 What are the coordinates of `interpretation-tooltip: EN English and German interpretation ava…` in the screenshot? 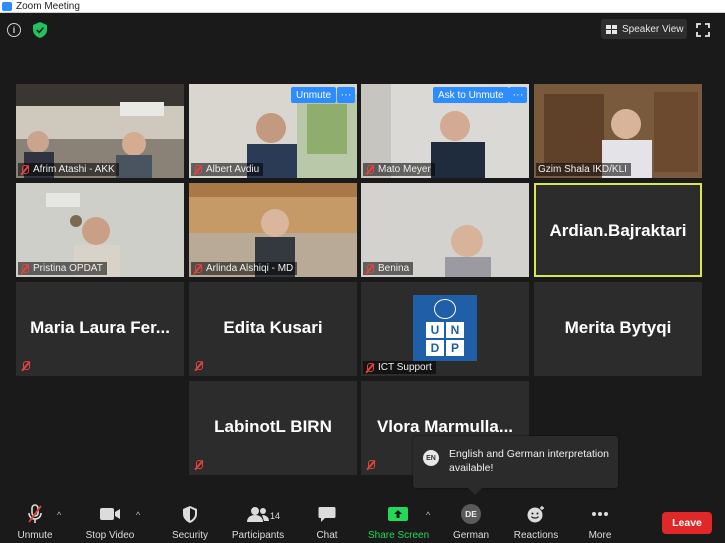 It's located at (515, 465).